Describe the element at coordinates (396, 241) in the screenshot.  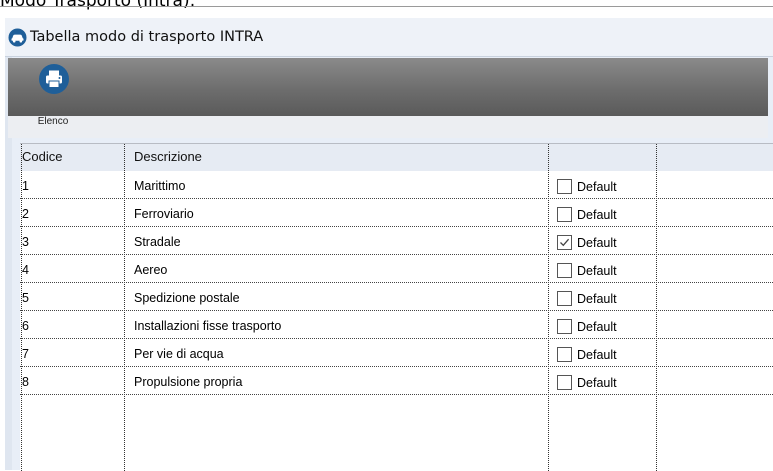
I see `table-row: 3 Stradale Default` at that location.